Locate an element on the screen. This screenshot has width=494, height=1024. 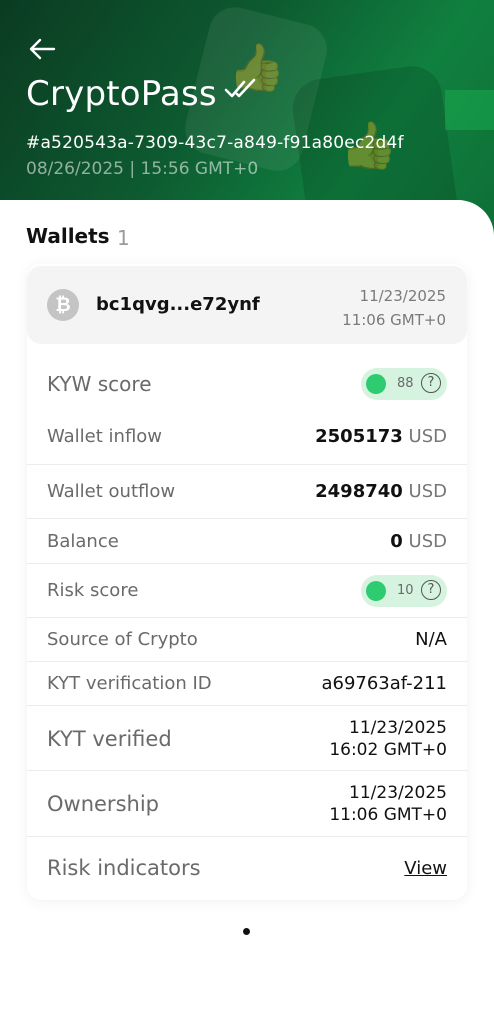
risk-score-value: 10 is located at coordinates (405, 590).